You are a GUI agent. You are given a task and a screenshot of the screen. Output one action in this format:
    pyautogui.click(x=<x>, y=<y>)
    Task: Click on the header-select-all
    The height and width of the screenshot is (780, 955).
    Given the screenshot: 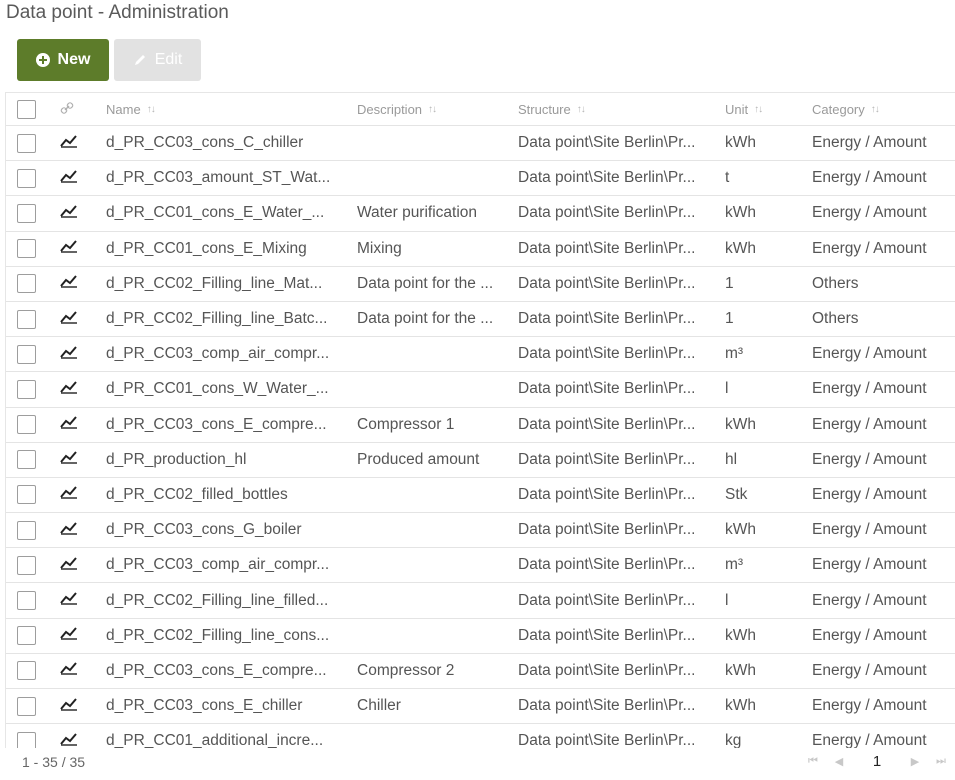 What is the action you would take?
    pyautogui.click(x=27, y=109)
    